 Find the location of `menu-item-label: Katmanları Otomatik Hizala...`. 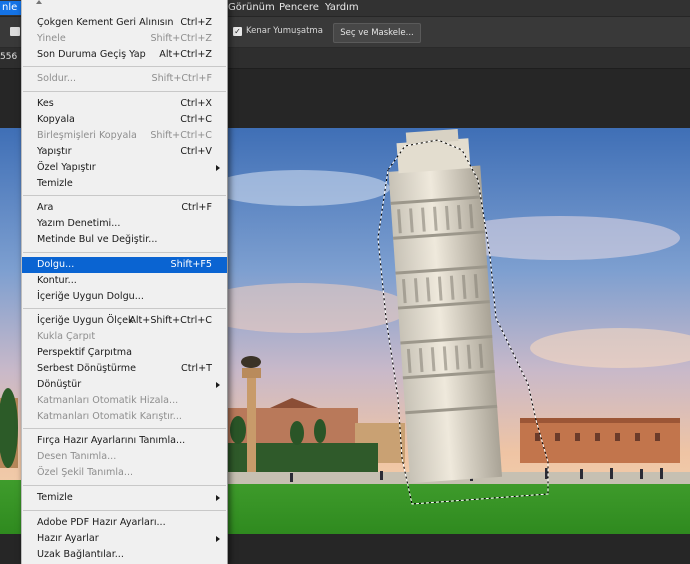

menu-item-label: Katmanları Otomatik Hizala... is located at coordinates (108, 400).